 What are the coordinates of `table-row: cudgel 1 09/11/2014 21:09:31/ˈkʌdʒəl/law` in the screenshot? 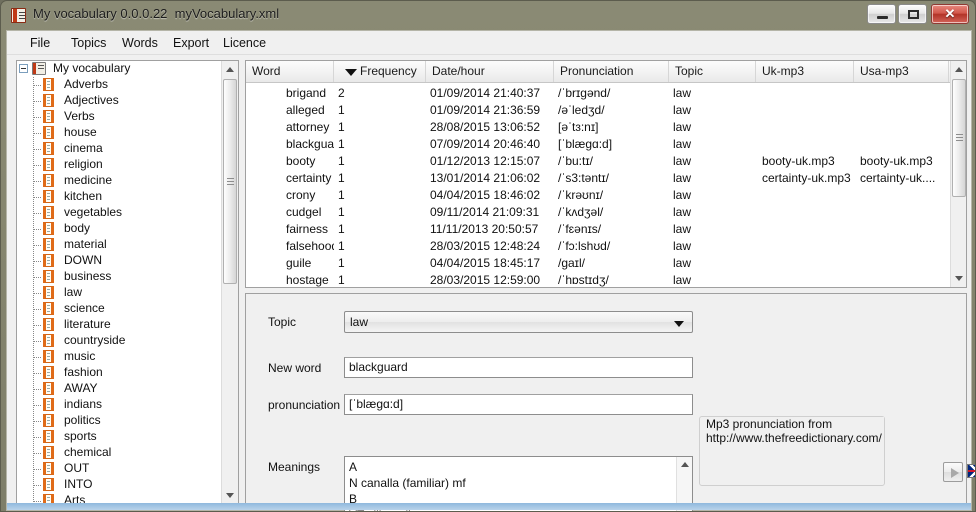 It's located at (597, 212).